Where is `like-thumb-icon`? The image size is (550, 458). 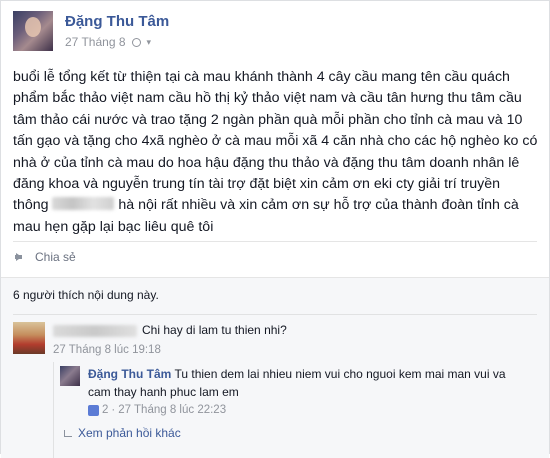 like-thumb-icon is located at coordinates (93, 410).